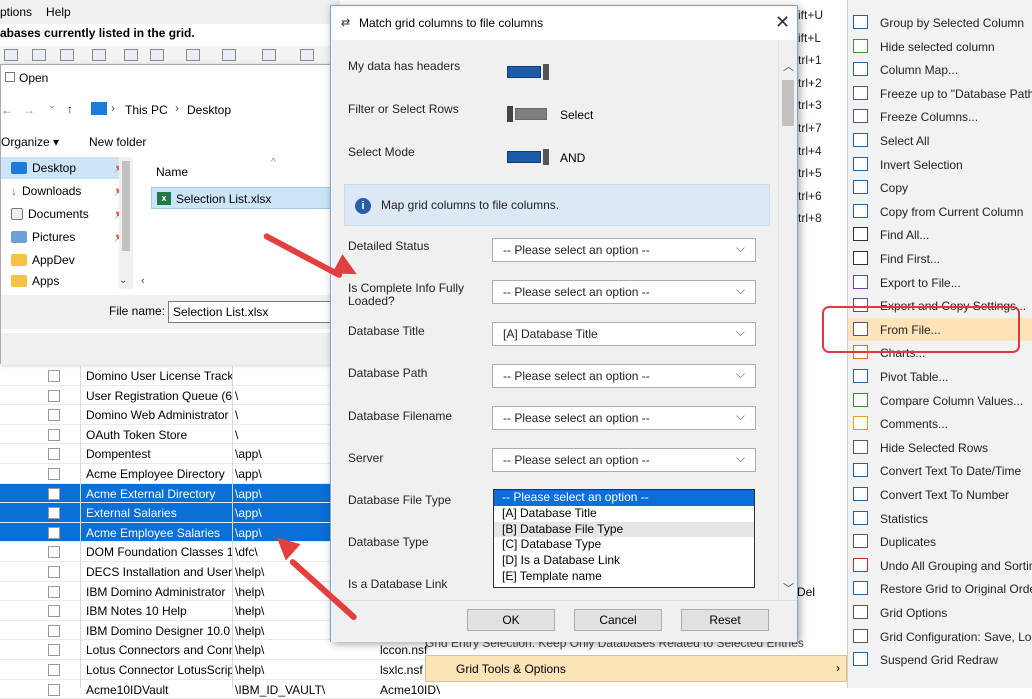  What do you see at coordinates (220, 650) in the screenshot?
I see `table-row: Lotus Connectors and Conn \help\ lccon.nsf` at bounding box center [220, 650].